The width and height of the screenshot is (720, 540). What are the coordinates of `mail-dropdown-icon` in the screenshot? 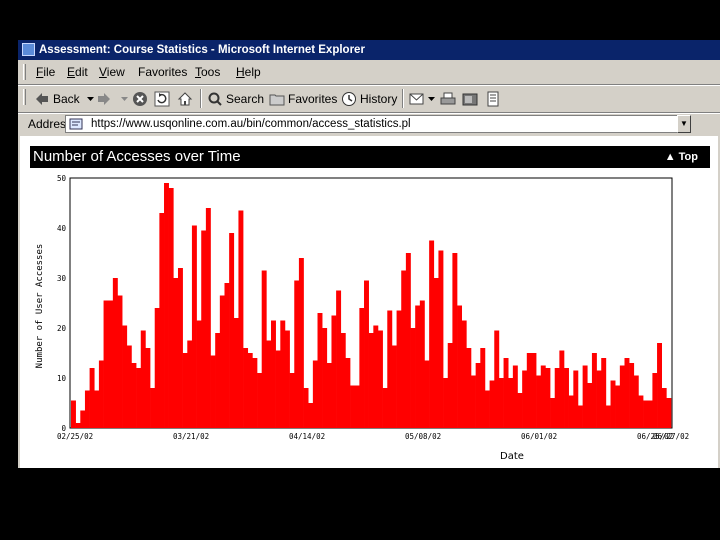 It's located at (431, 99).